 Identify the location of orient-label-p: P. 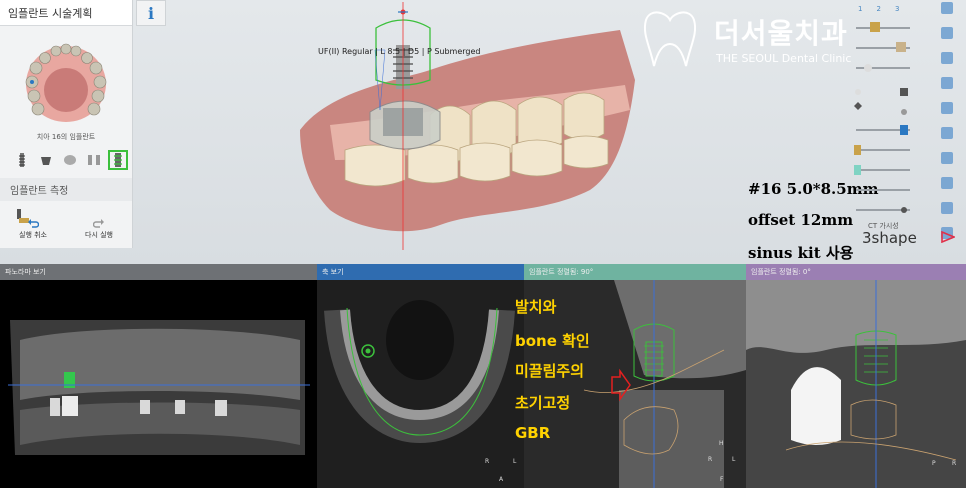
(934, 463).